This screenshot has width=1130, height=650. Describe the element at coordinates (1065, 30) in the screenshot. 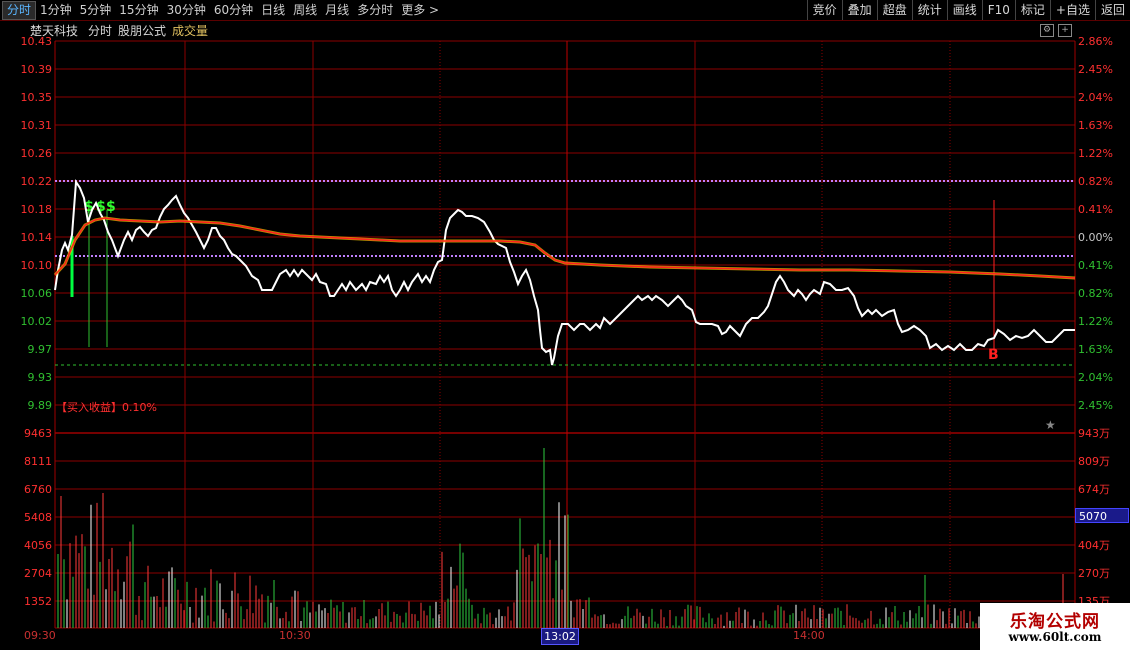

I see `add-icon: +` at that location.